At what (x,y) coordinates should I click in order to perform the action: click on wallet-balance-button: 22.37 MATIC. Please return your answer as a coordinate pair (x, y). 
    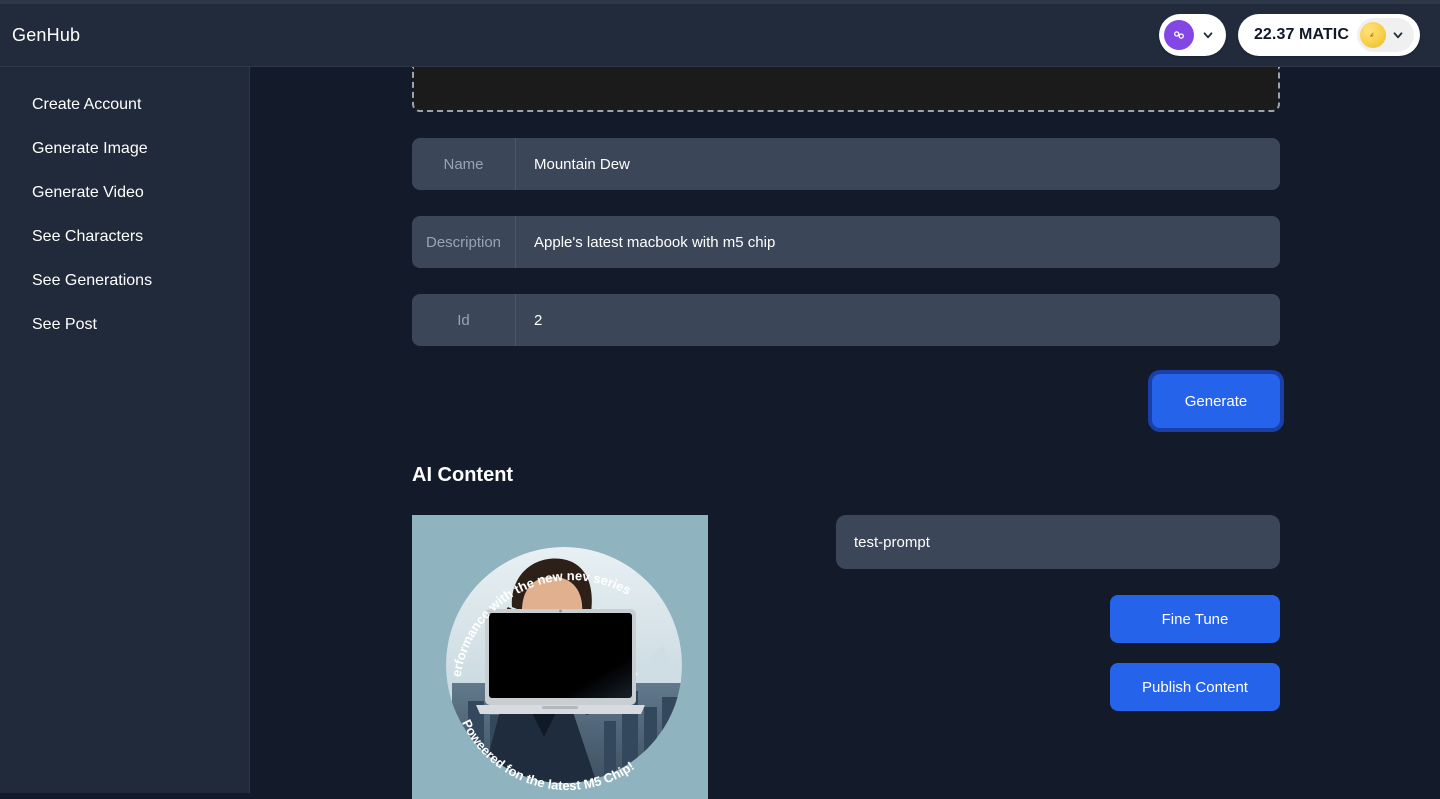
    Looking at the image, I should click on (1328, 35).